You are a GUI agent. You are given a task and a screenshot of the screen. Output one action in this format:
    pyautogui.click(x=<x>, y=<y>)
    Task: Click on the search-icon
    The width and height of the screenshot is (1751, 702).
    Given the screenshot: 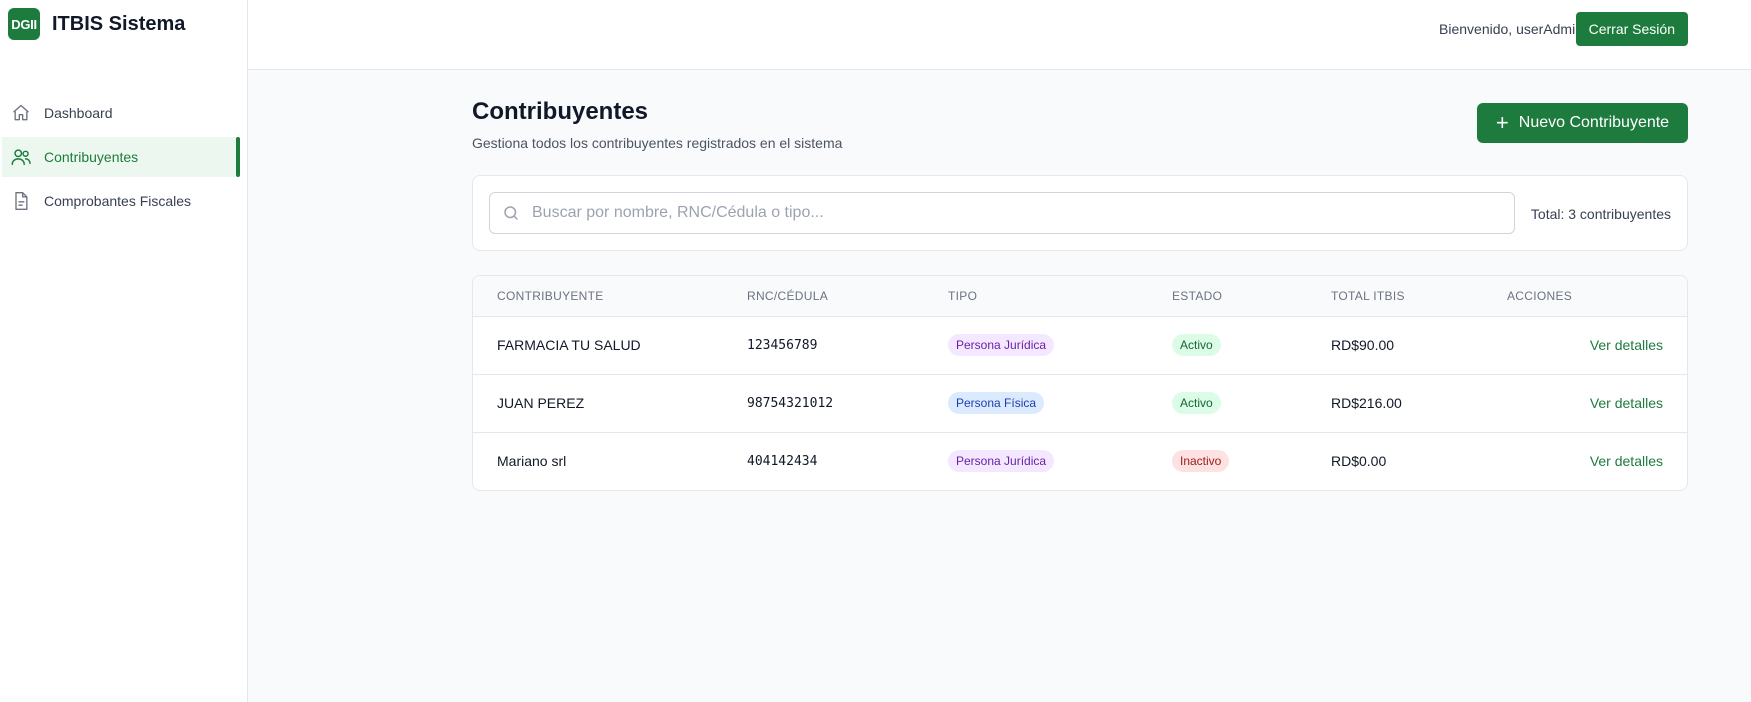 What is the action you would take?
    pyautogui.click(x=512, y=213)
    